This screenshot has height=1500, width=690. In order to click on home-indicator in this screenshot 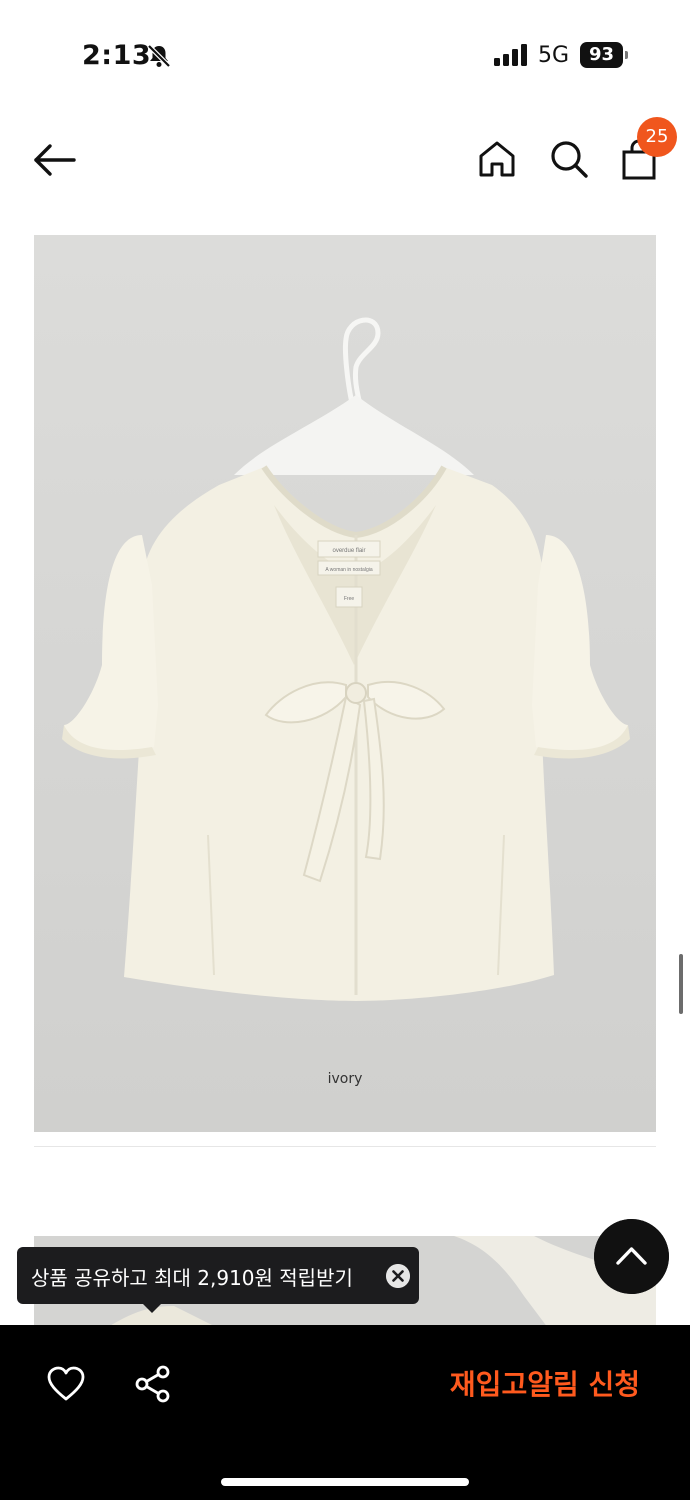, I will do `click(345, 1482)`.